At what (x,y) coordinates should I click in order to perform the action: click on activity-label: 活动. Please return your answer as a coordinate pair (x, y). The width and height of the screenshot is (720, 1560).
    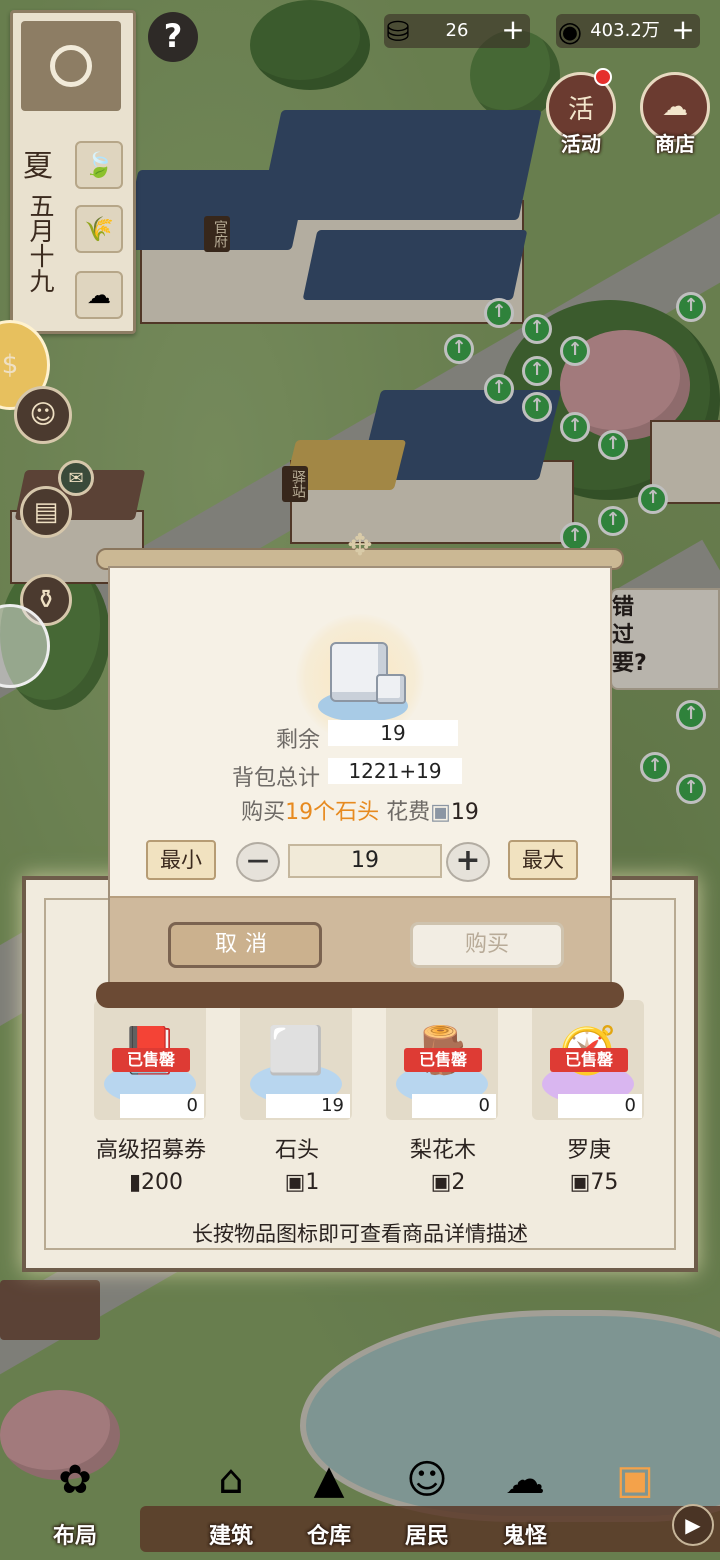
    Looking at the image, I should click on (581, 142).